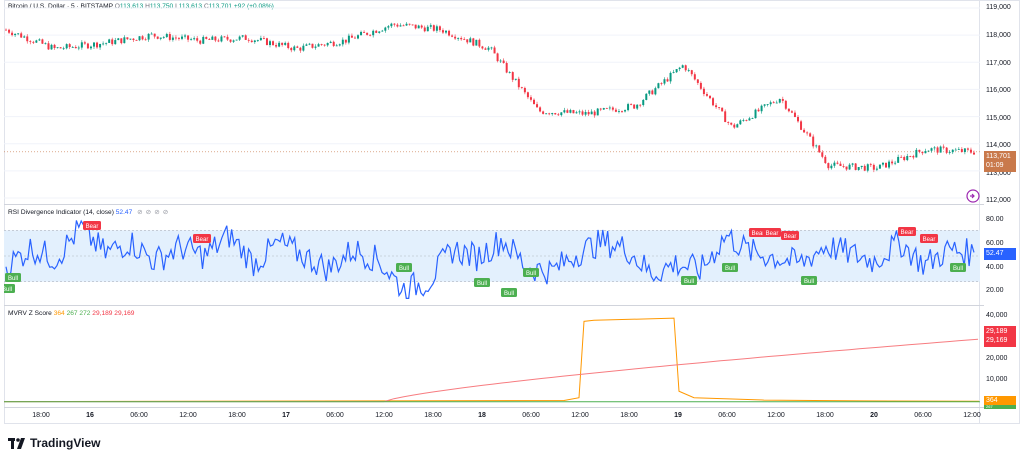  I want to click on price-axis-tick: 112,000, so click(998, 200).